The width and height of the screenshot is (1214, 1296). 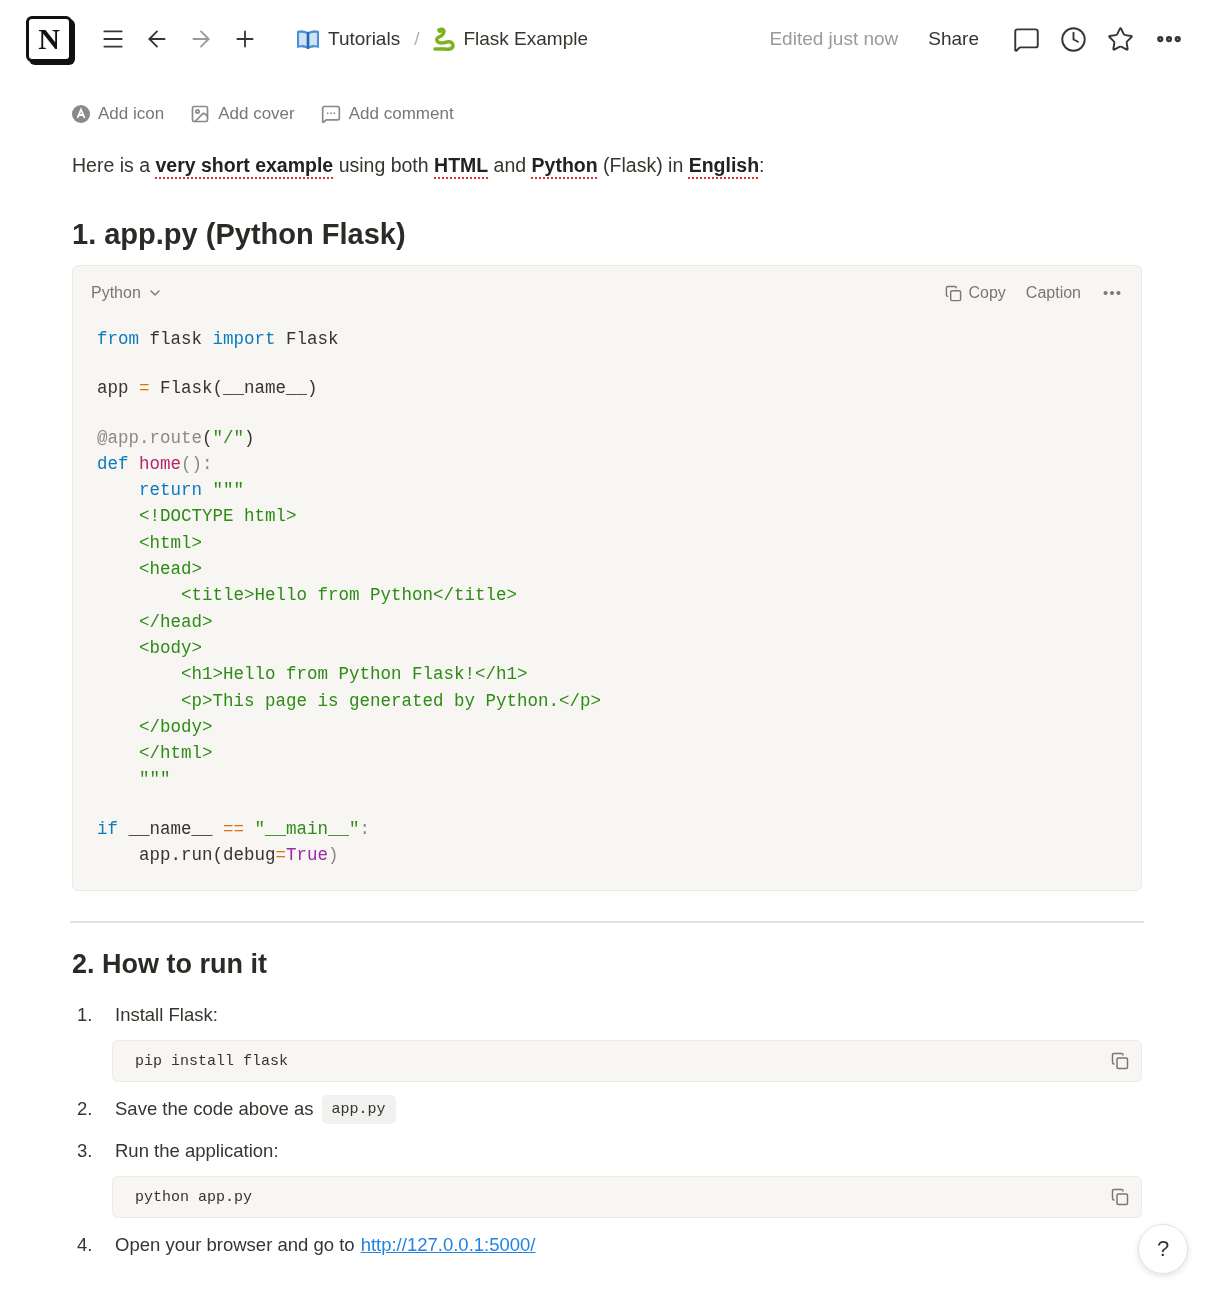 I want to click on code-line: def home():, so click(x=155, y=464).